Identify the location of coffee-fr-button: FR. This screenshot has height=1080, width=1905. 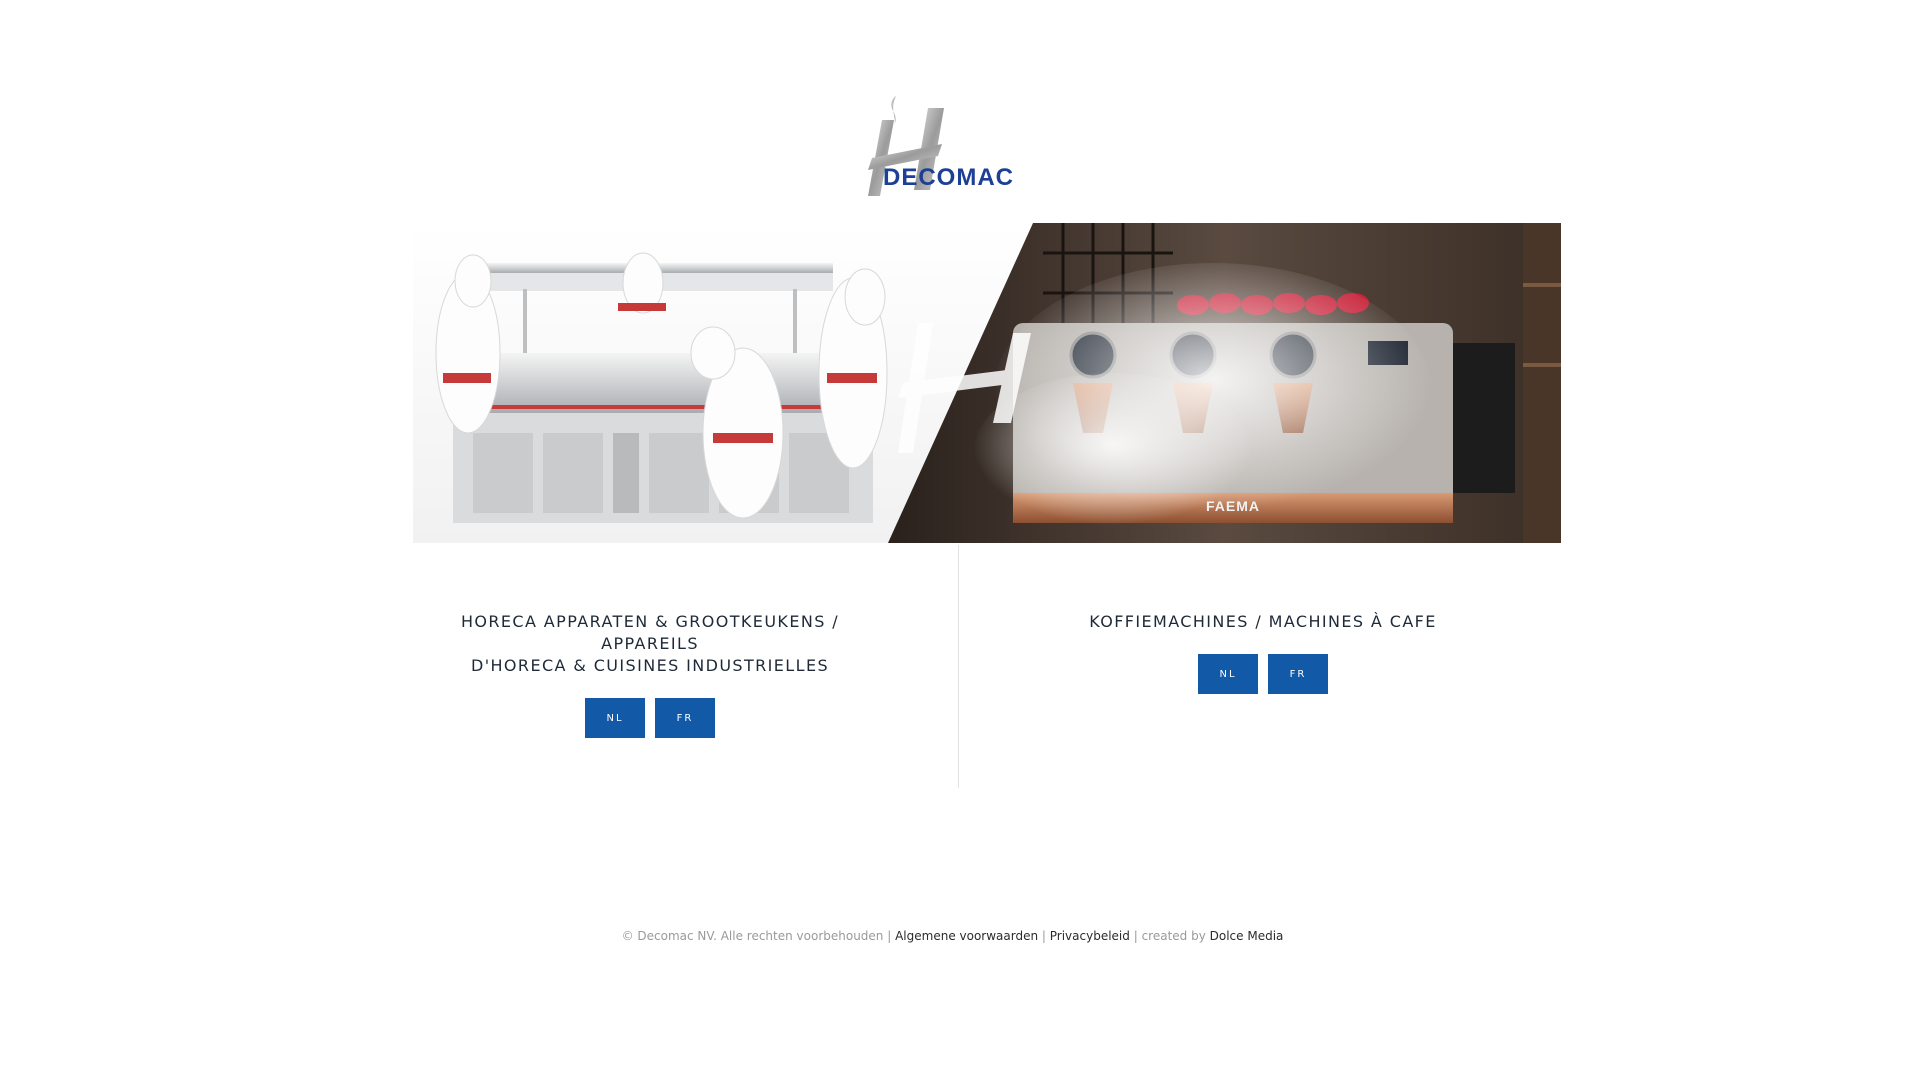
(1298, 674).